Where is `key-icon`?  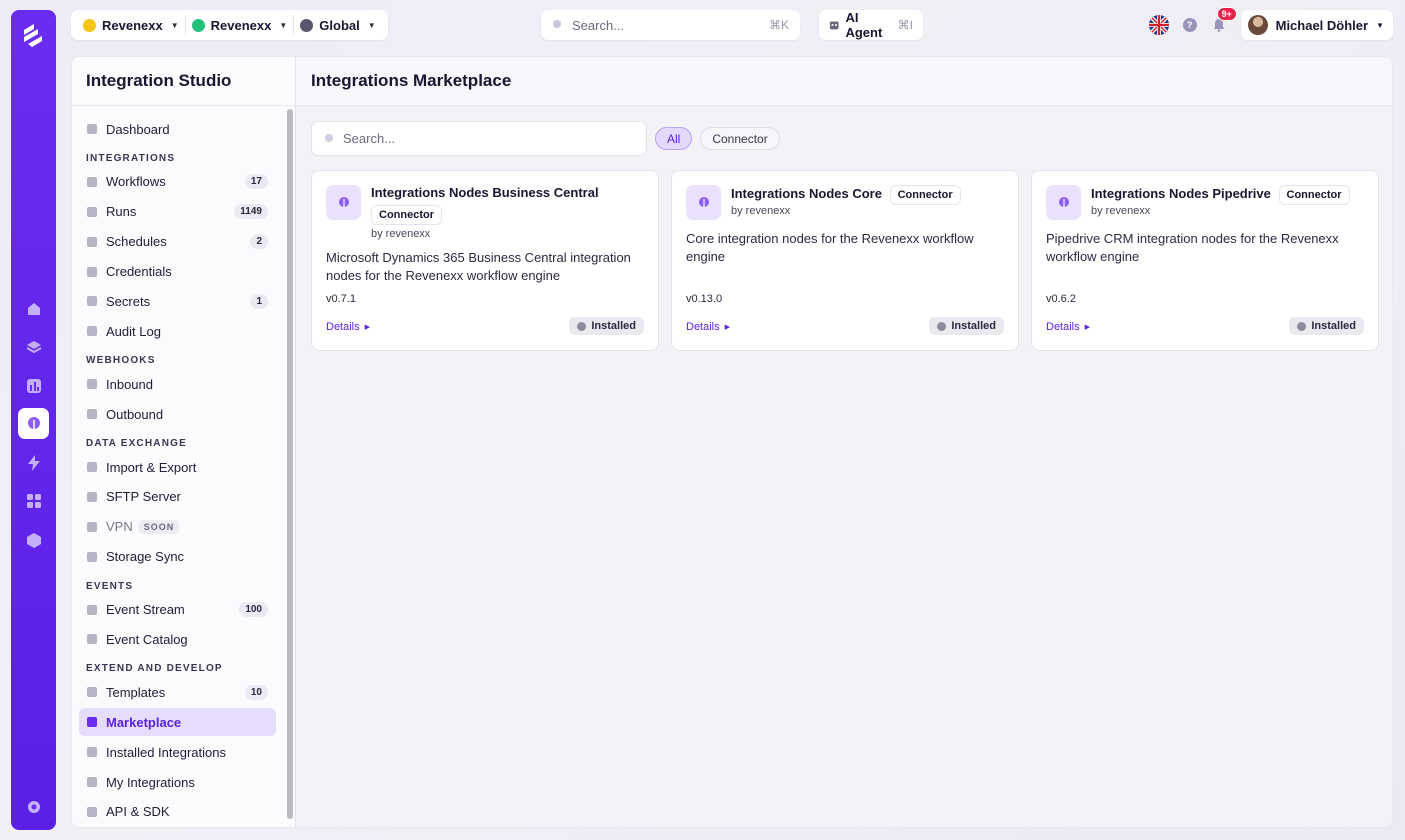 key-icon is located at coordinates (92, 301).